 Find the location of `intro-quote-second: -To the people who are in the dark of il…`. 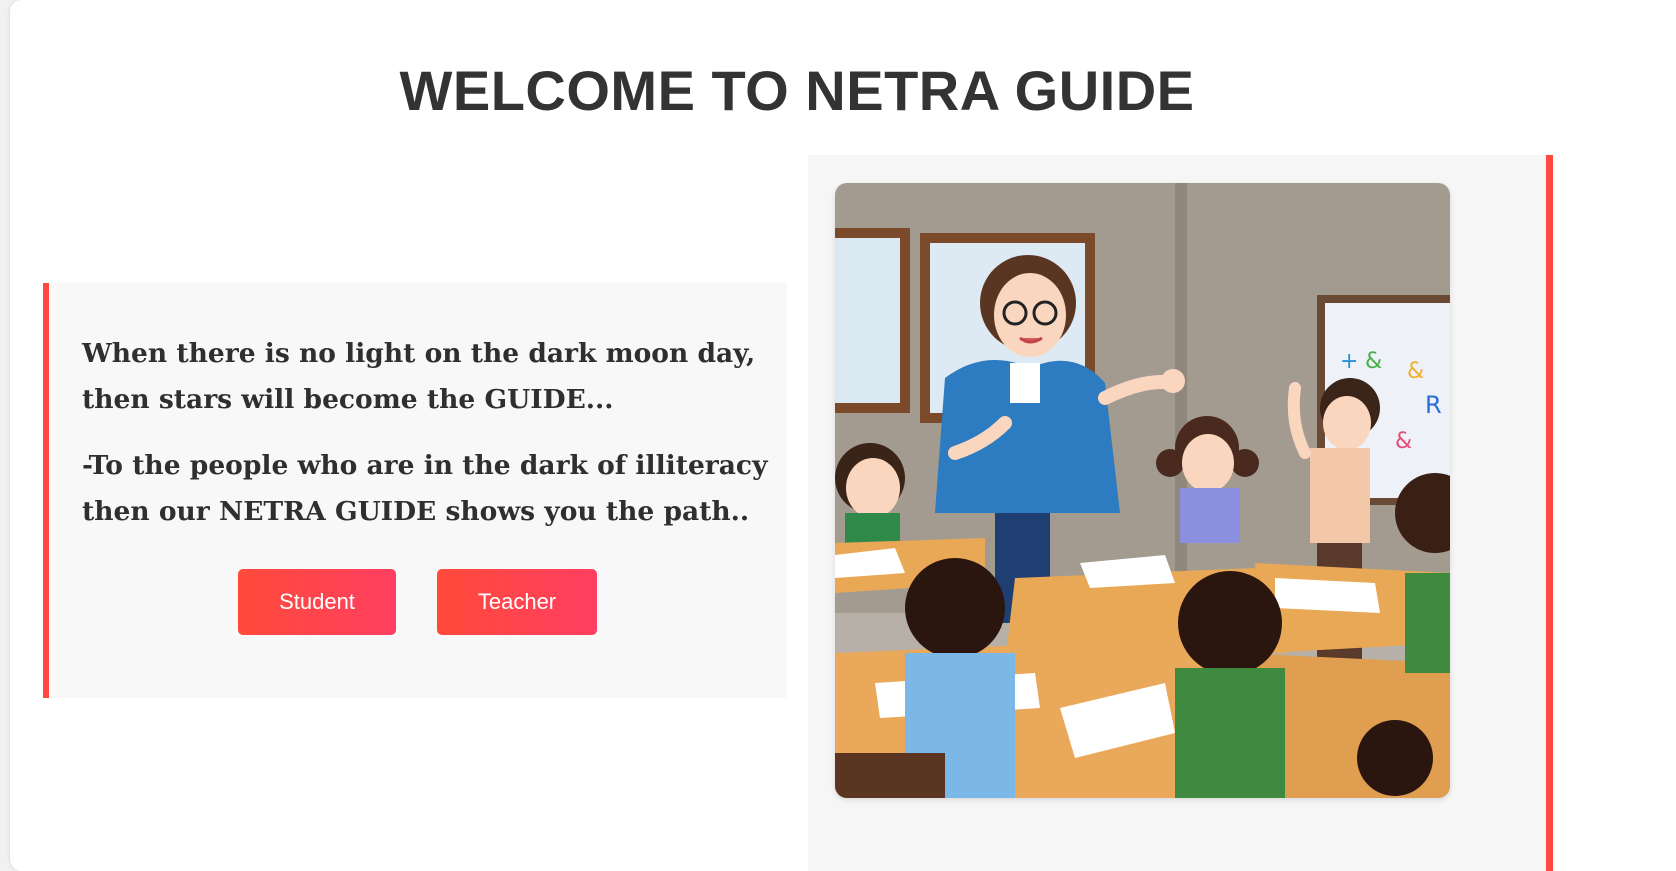

intro-quote-second: -To the people who are in the dark of il… is located at coordinates (424, 489).